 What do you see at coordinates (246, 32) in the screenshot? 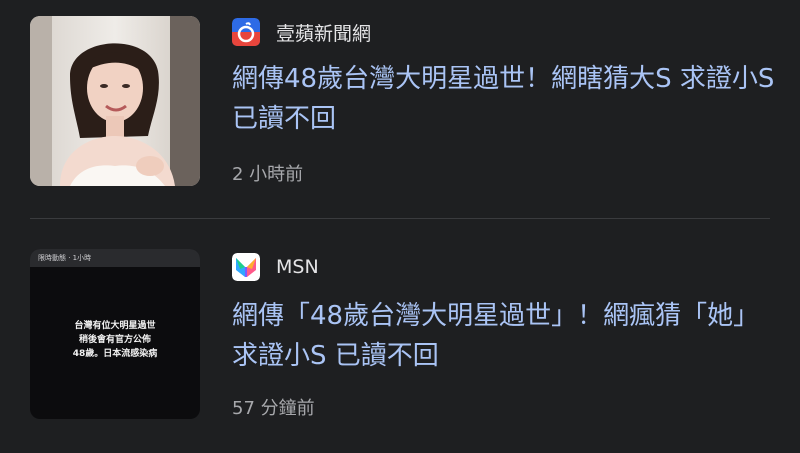
I see `apple-daily-logo-icon` at bounding box center [246, 32].